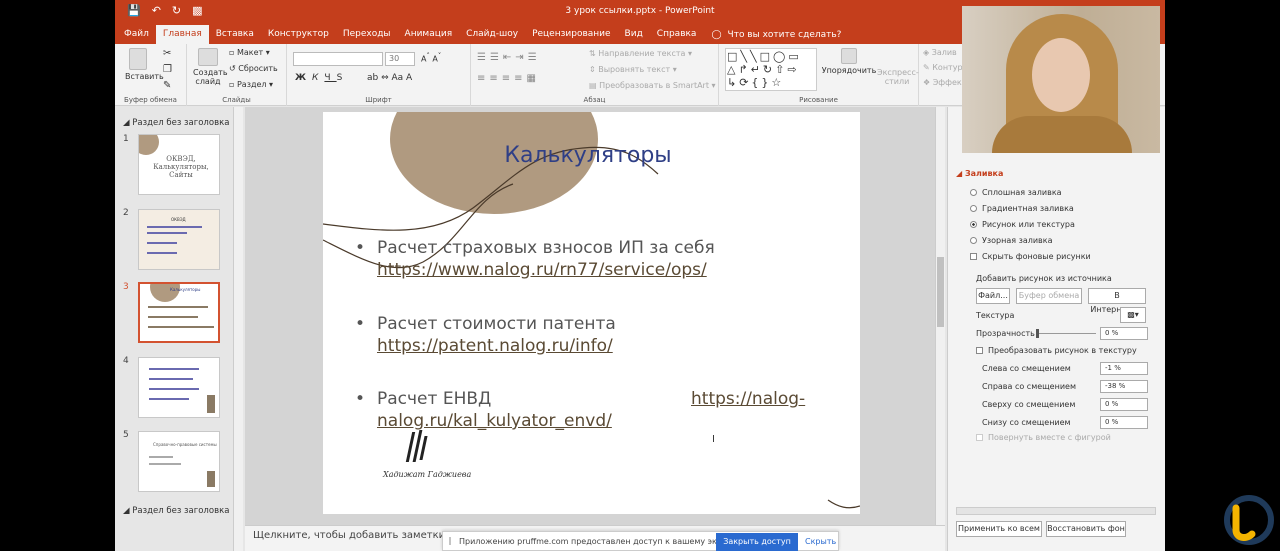  Describe the element at coordinates (633, 69) in the screenshot. I see `align-text-button: ⇕ Выровнять текст ▾` at that location.